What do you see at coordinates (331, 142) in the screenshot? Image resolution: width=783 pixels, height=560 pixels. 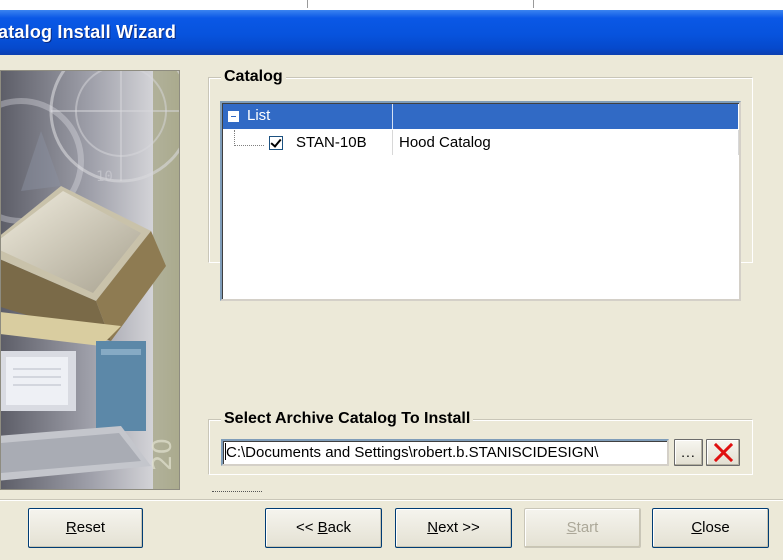 I see `catalog-code: STAN-10B` at bounding box center [331, 142].